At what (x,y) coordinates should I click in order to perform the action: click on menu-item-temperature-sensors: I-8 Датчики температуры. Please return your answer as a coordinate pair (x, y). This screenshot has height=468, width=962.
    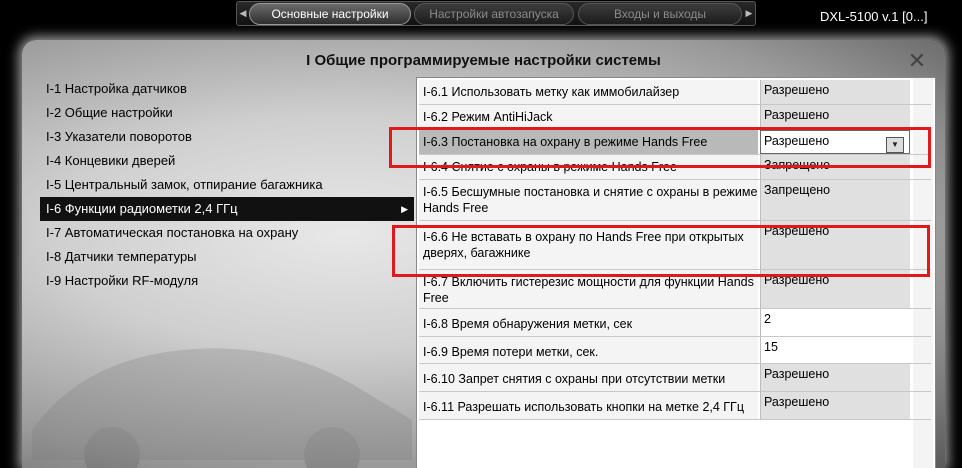
    Looking at the image, I should click on (227, 257).